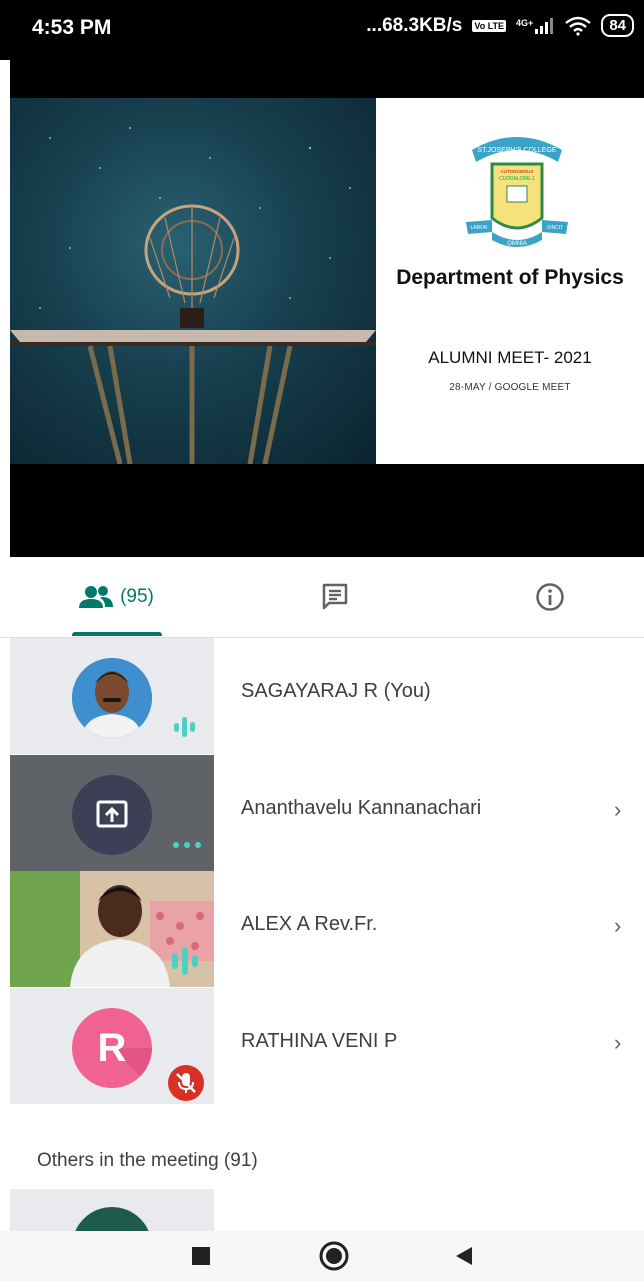 Image resolution: width=644 pixels, height=1281 pixels. I want to click on status-bar: 4:53 PM ...68.3KB/s Vo LTE 4G+ 84, so click(322, 30).